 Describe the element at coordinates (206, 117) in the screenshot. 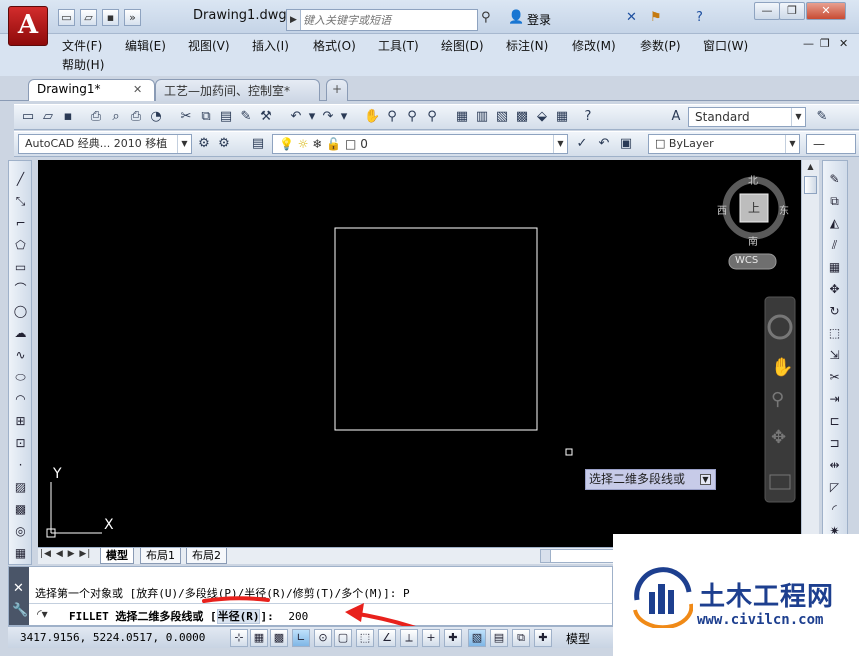

I see `copy-icon: ⧉` at that location.